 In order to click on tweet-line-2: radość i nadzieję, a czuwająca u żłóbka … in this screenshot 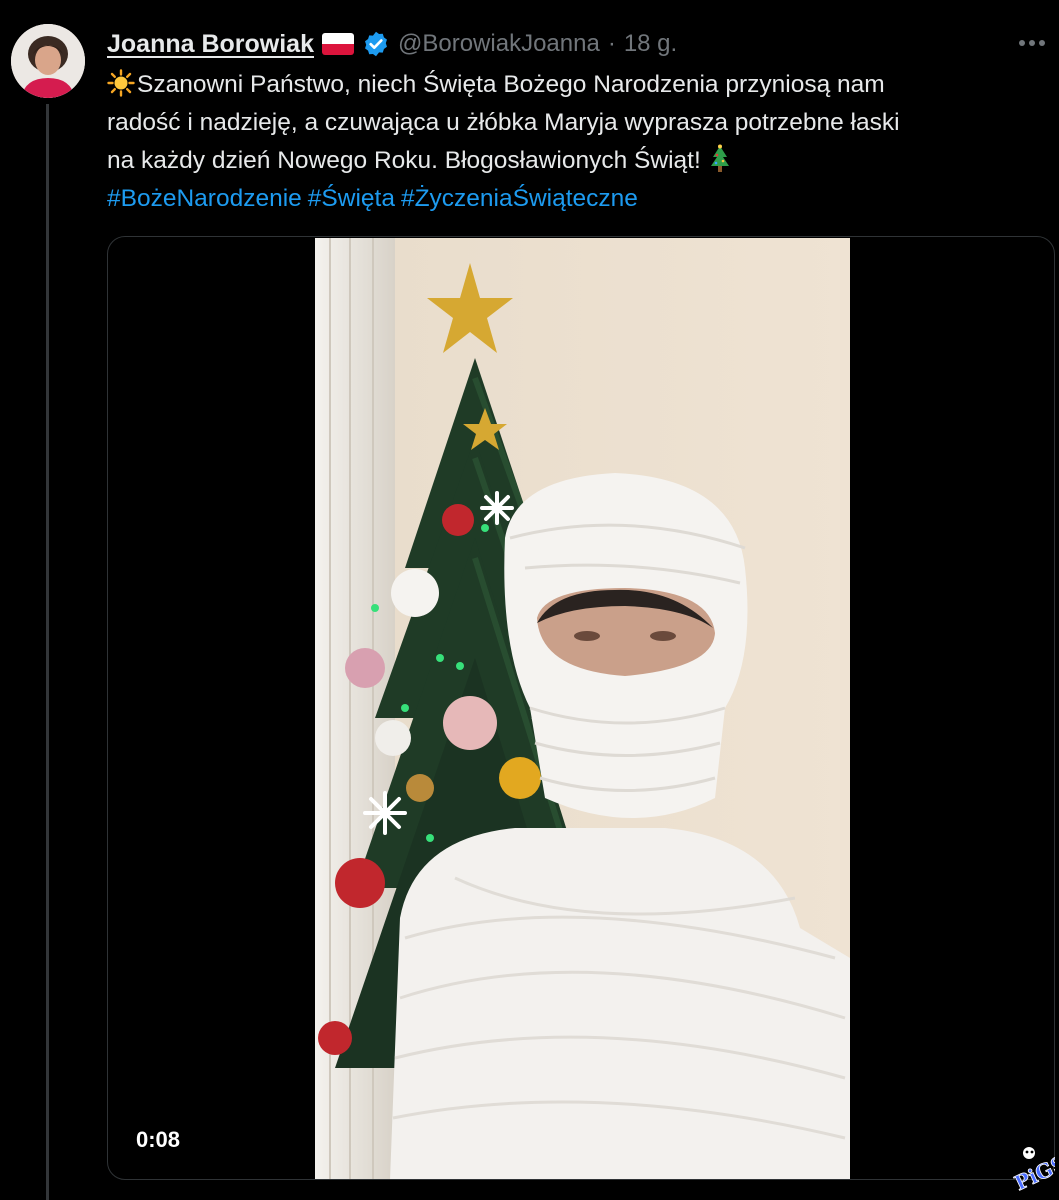, I will do `click(503, 122)`.